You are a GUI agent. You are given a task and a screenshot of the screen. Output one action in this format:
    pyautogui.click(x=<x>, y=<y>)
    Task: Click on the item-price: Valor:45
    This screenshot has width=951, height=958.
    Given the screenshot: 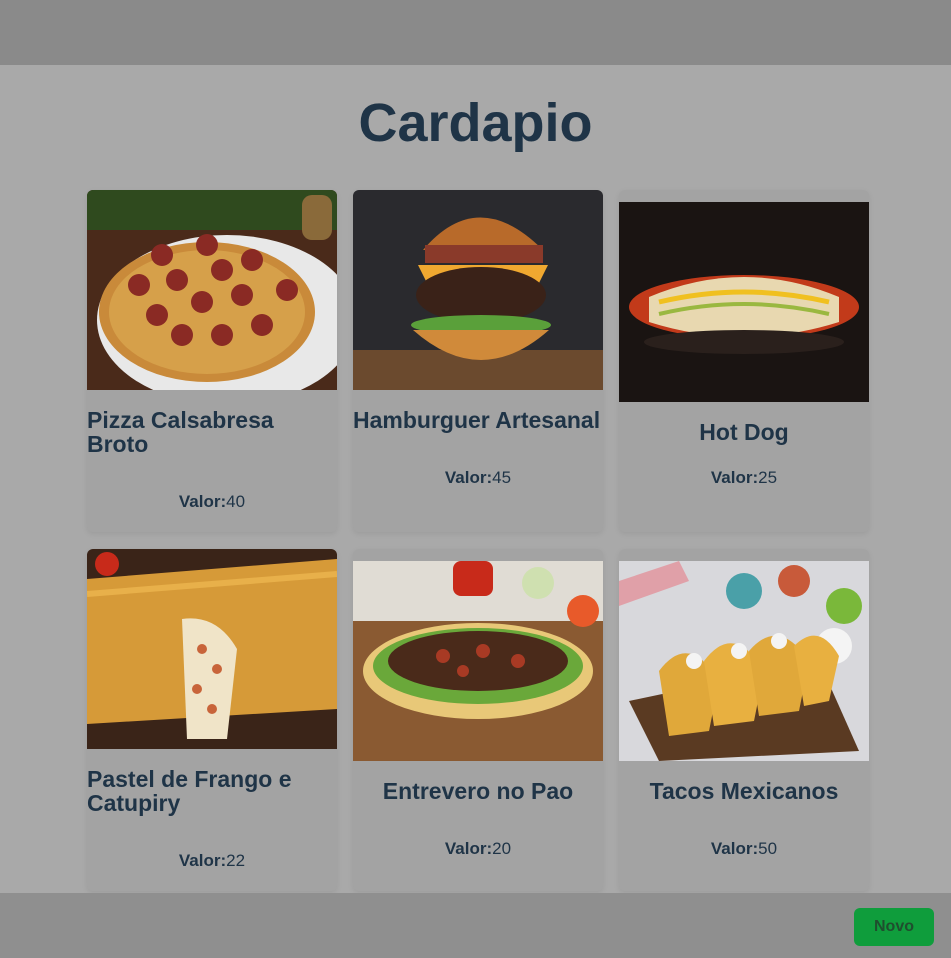 What is the action you would take?
    pyautogui.click(x=478, y=478)
    